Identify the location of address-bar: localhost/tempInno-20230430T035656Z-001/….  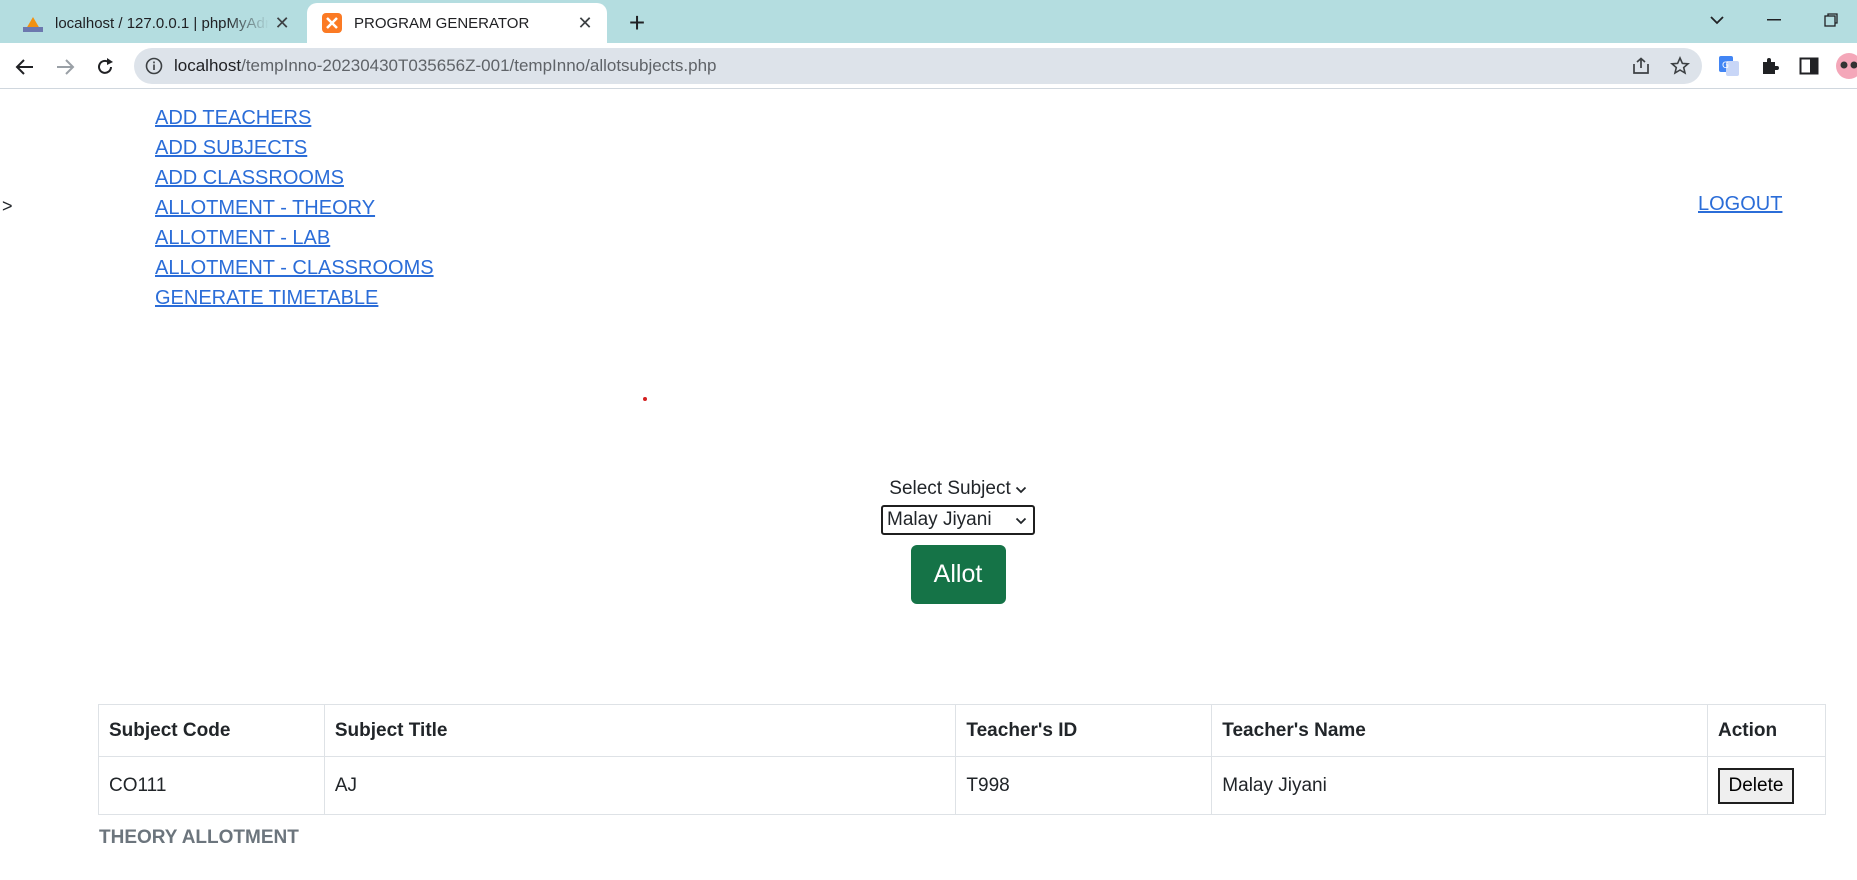
(918, 66).